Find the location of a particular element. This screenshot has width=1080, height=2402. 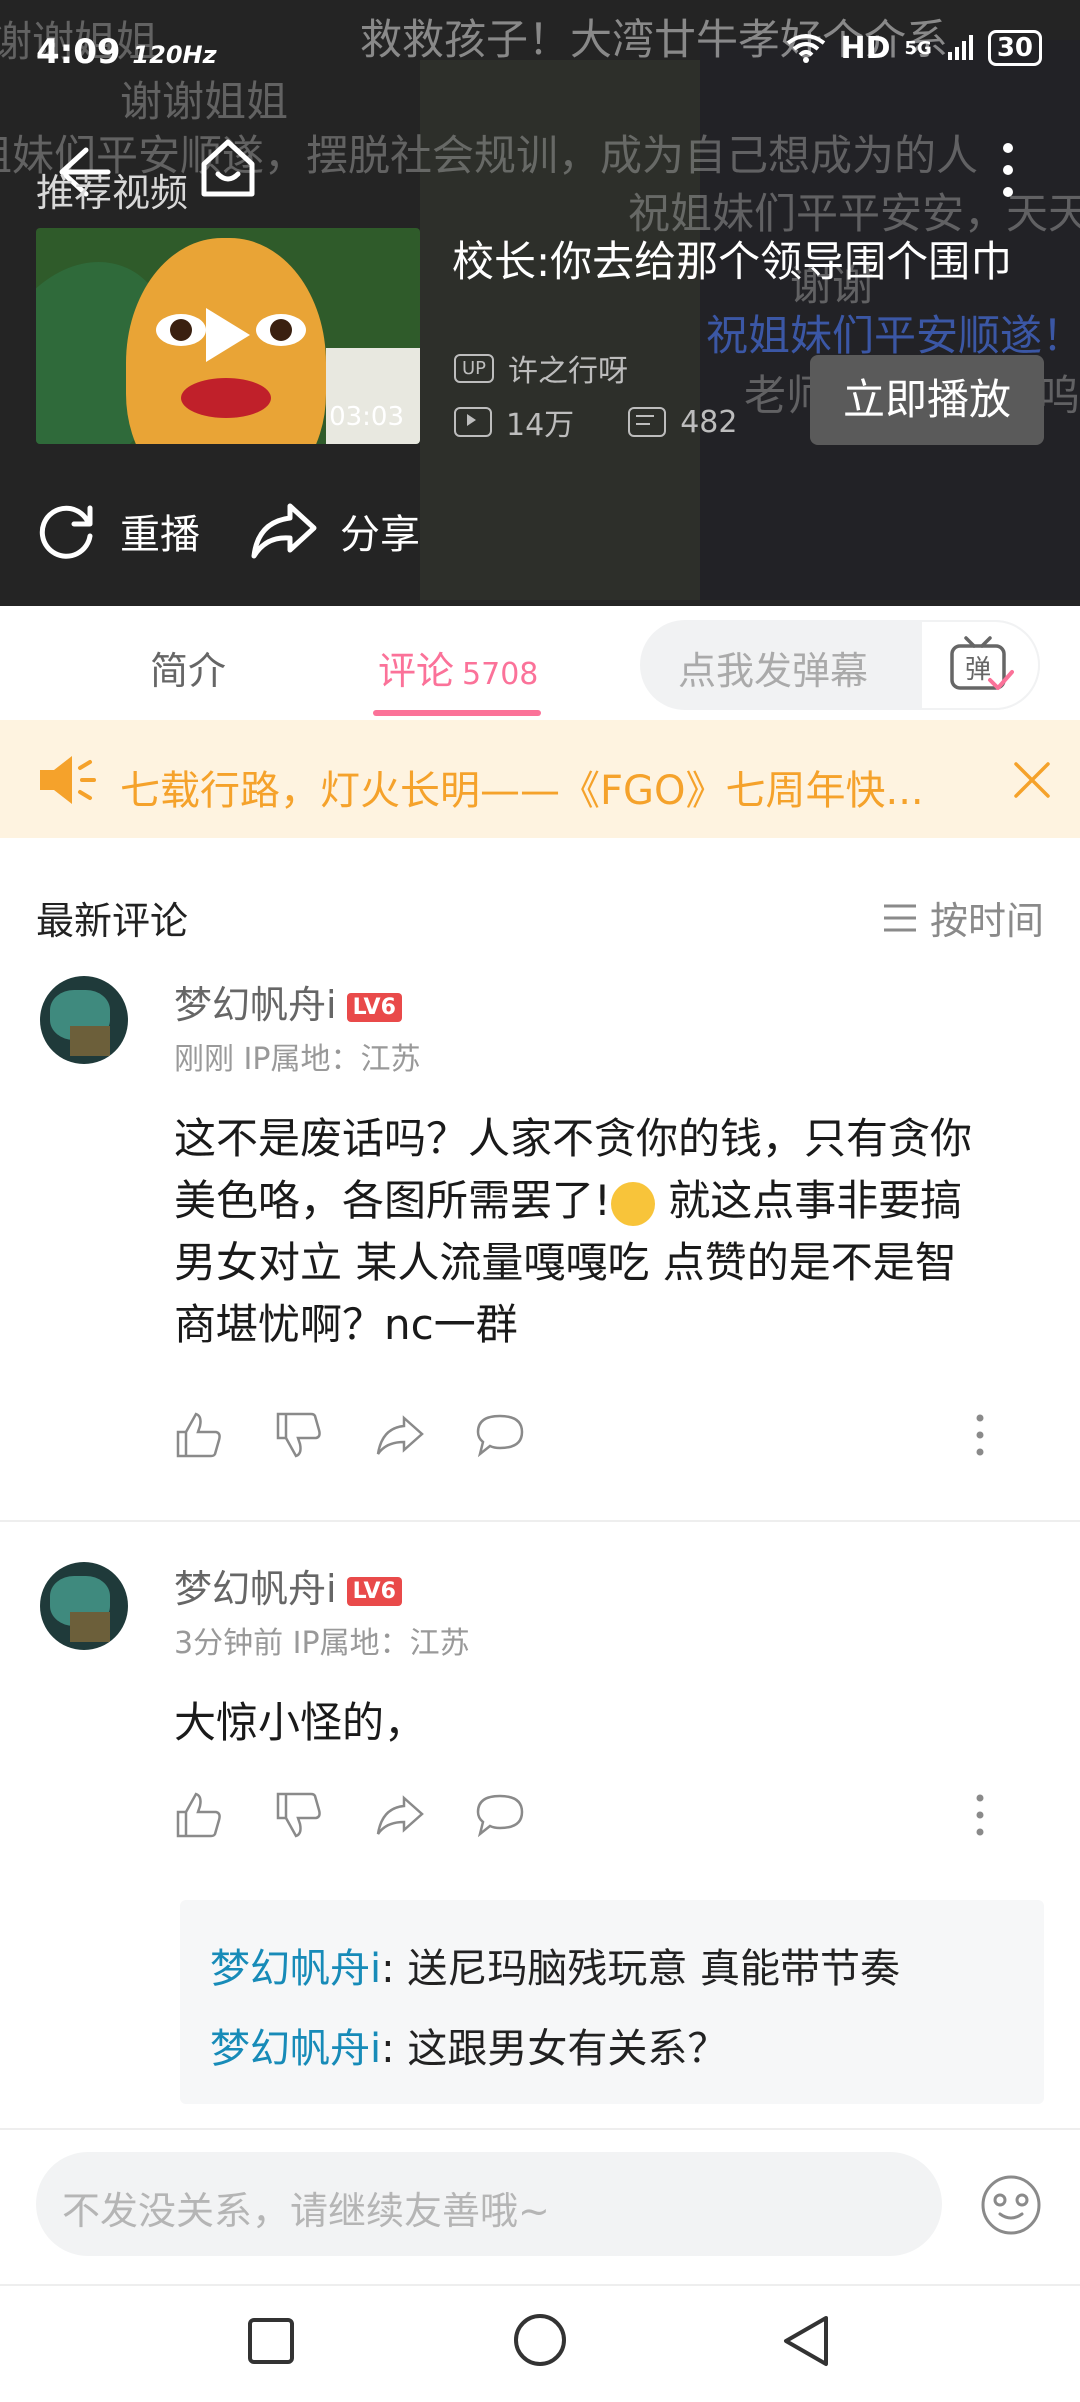

uploader-info: UP 许之行呀 is located at coordinates (541, 368).